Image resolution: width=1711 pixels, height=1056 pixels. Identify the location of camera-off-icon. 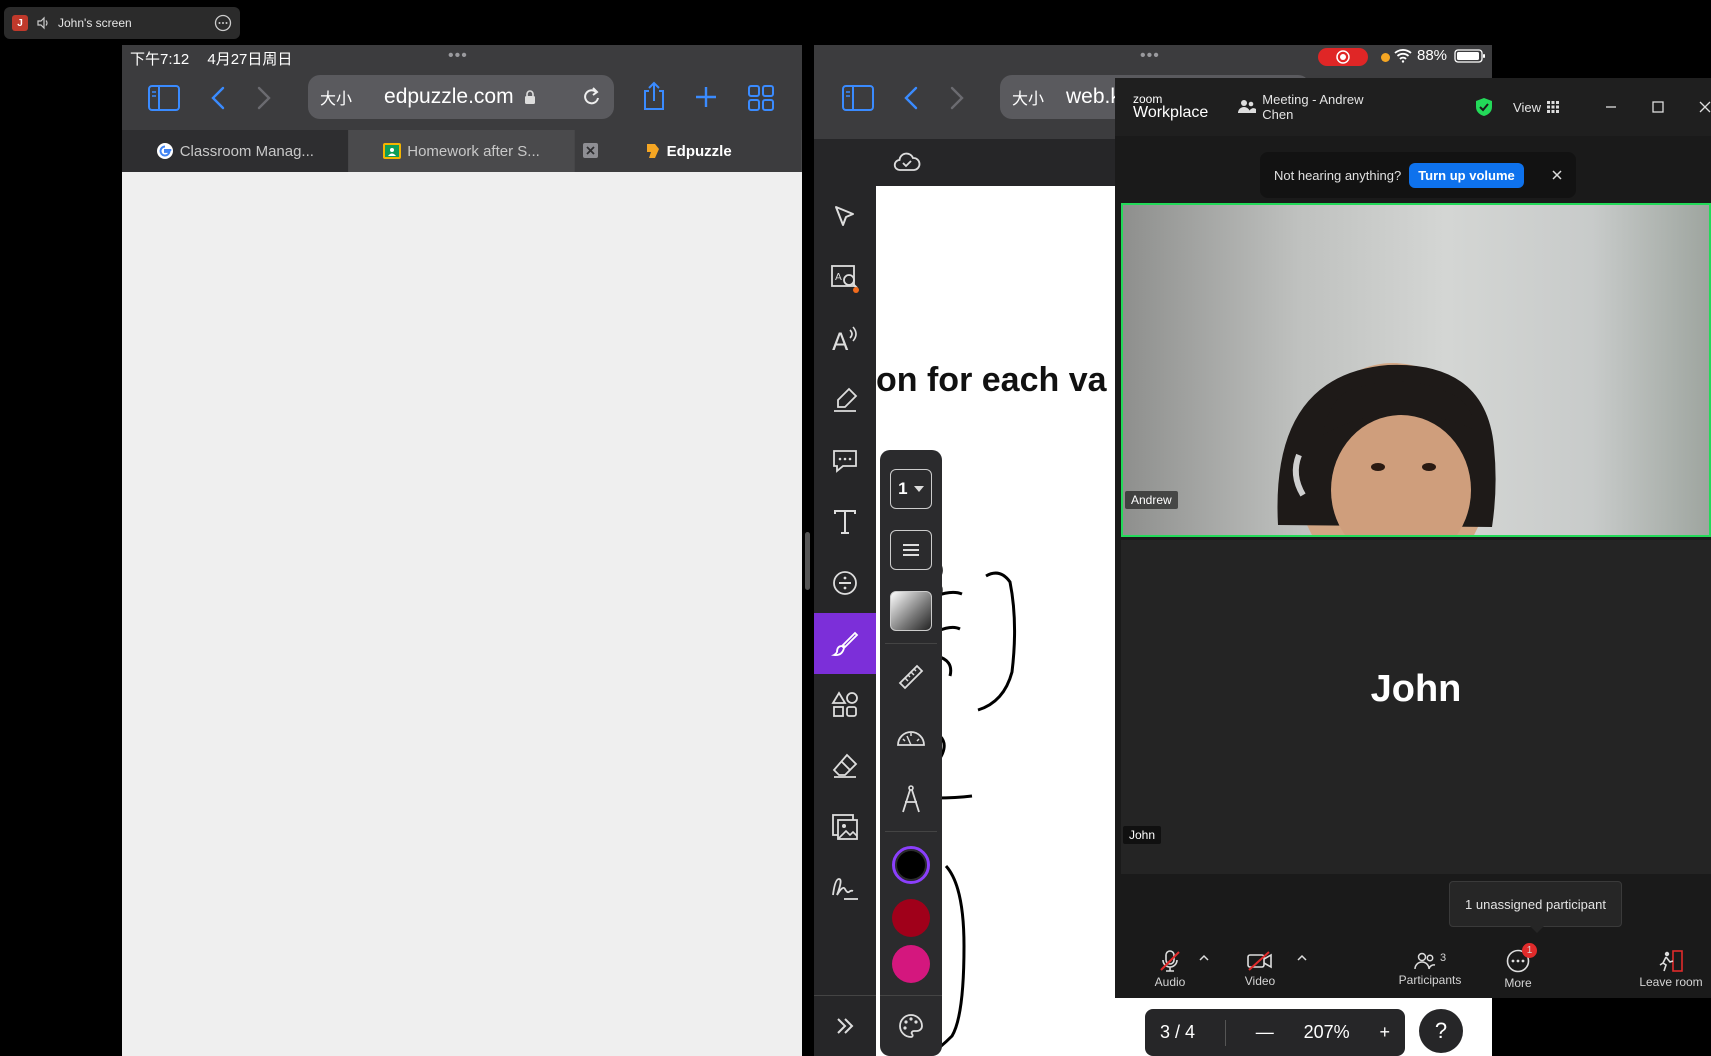
(1260, 960).